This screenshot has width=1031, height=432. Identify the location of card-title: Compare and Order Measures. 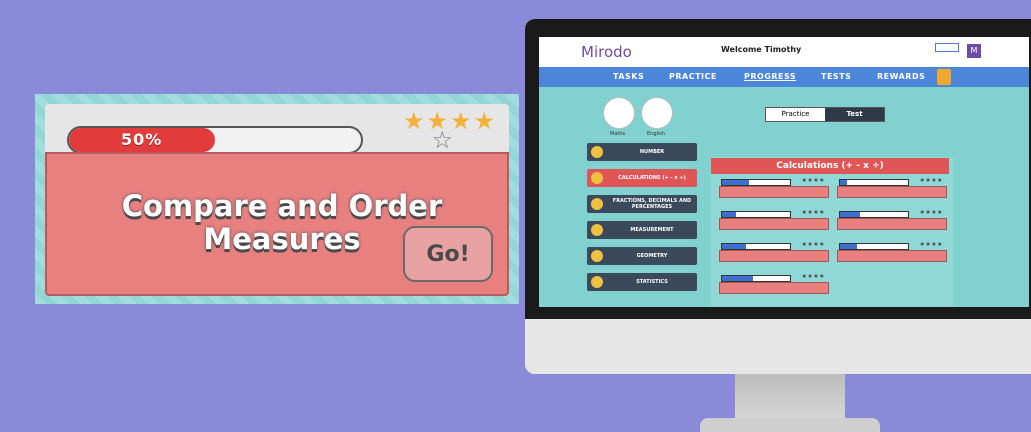
(282, 223).